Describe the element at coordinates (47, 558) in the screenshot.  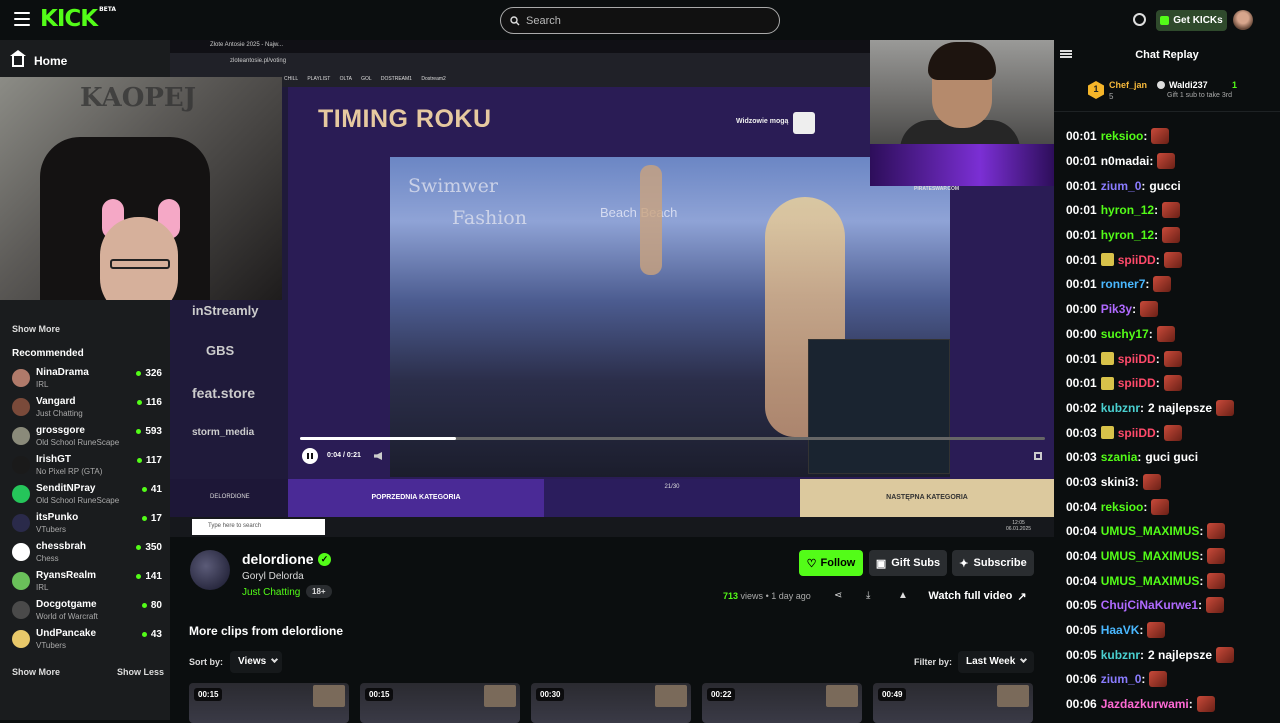
I see `channel-category: Chess` at that location.